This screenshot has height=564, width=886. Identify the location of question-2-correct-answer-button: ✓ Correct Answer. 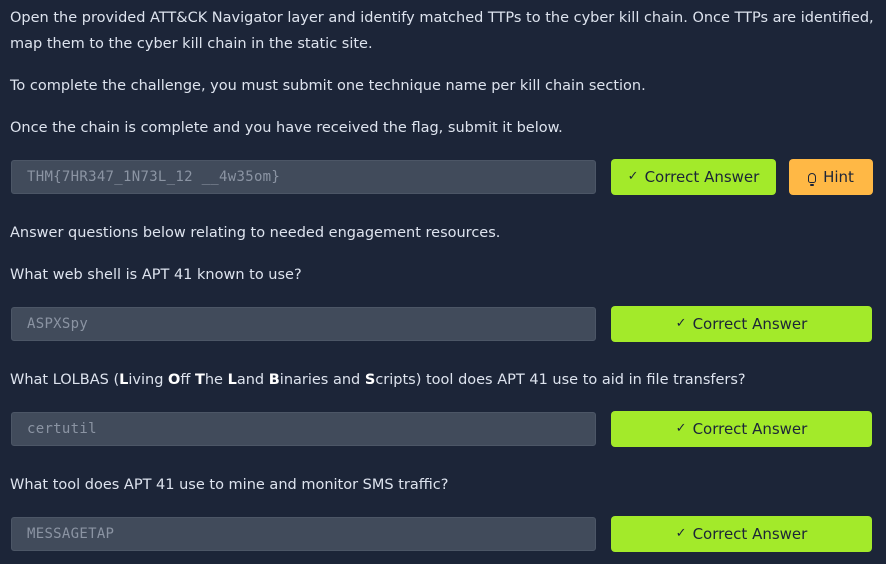
(741, 429).